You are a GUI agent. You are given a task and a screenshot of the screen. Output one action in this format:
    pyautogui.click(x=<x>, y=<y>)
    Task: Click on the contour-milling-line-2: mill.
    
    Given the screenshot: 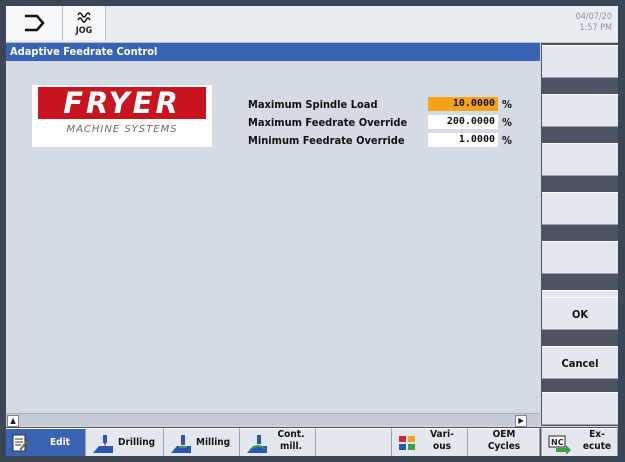 What is the action you would take?
    pyautogui.click(x=291, y=446)
    